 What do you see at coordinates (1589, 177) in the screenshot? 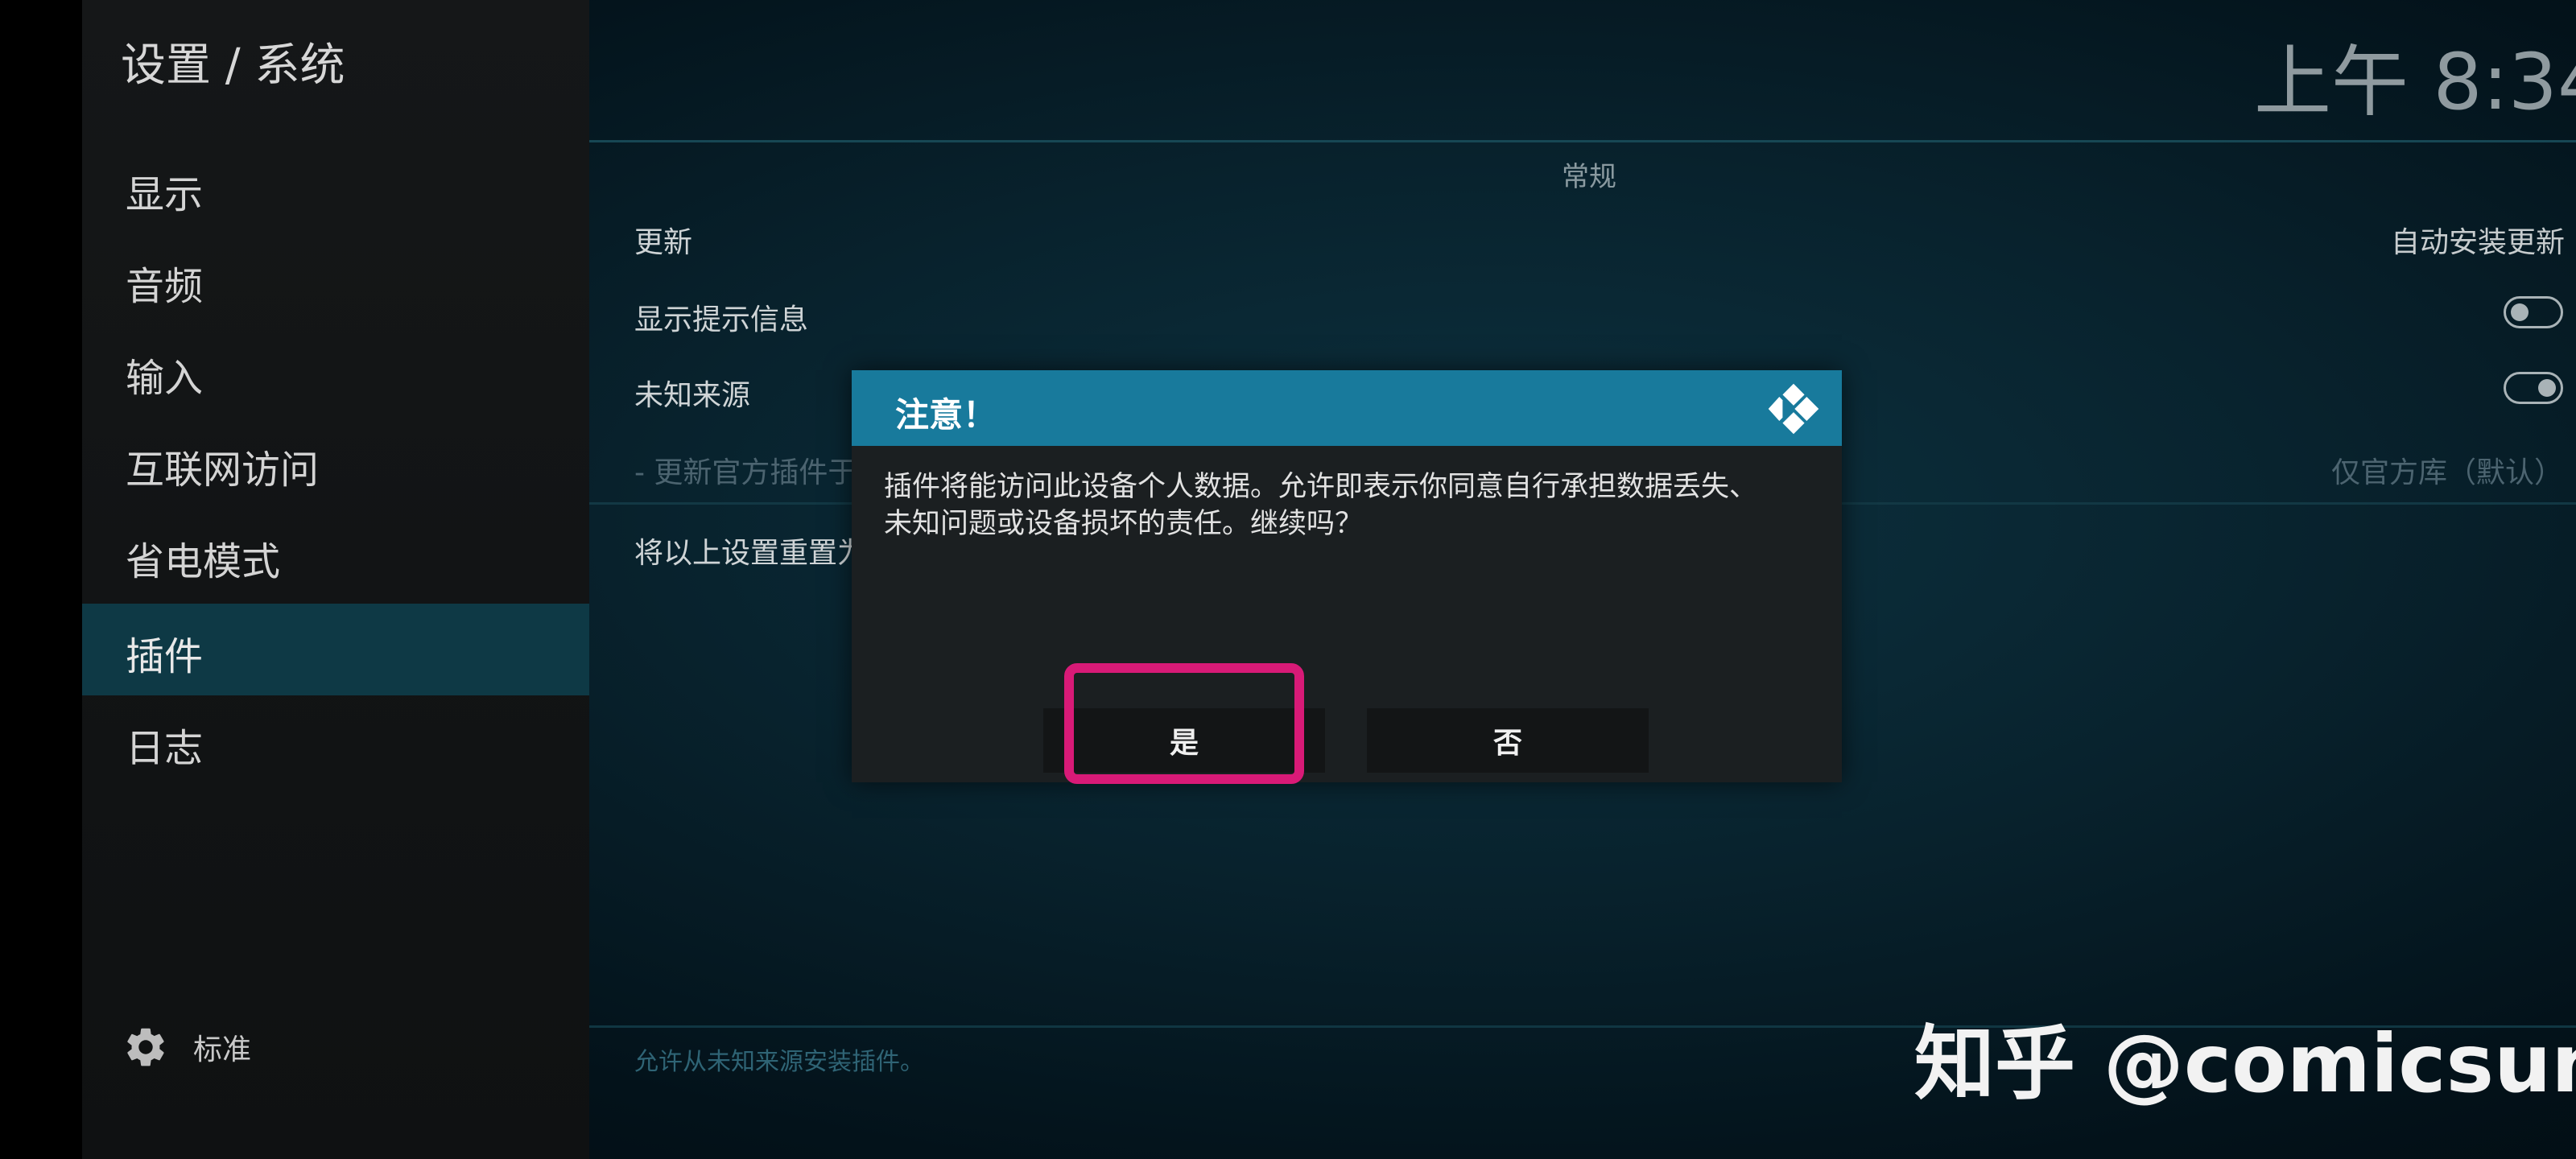
I see `group-title: 常规` at bounding box center [1589, 177].